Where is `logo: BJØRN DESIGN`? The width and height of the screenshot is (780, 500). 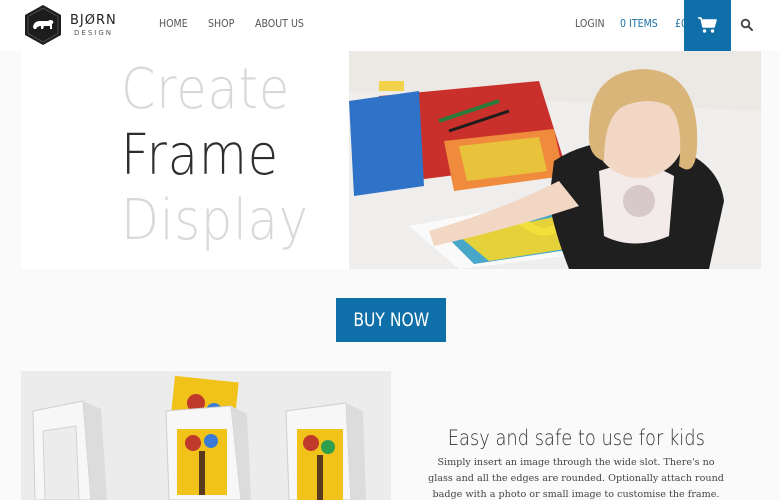 logo: BJØRN DESIGN is located at coordinates (70, 25).